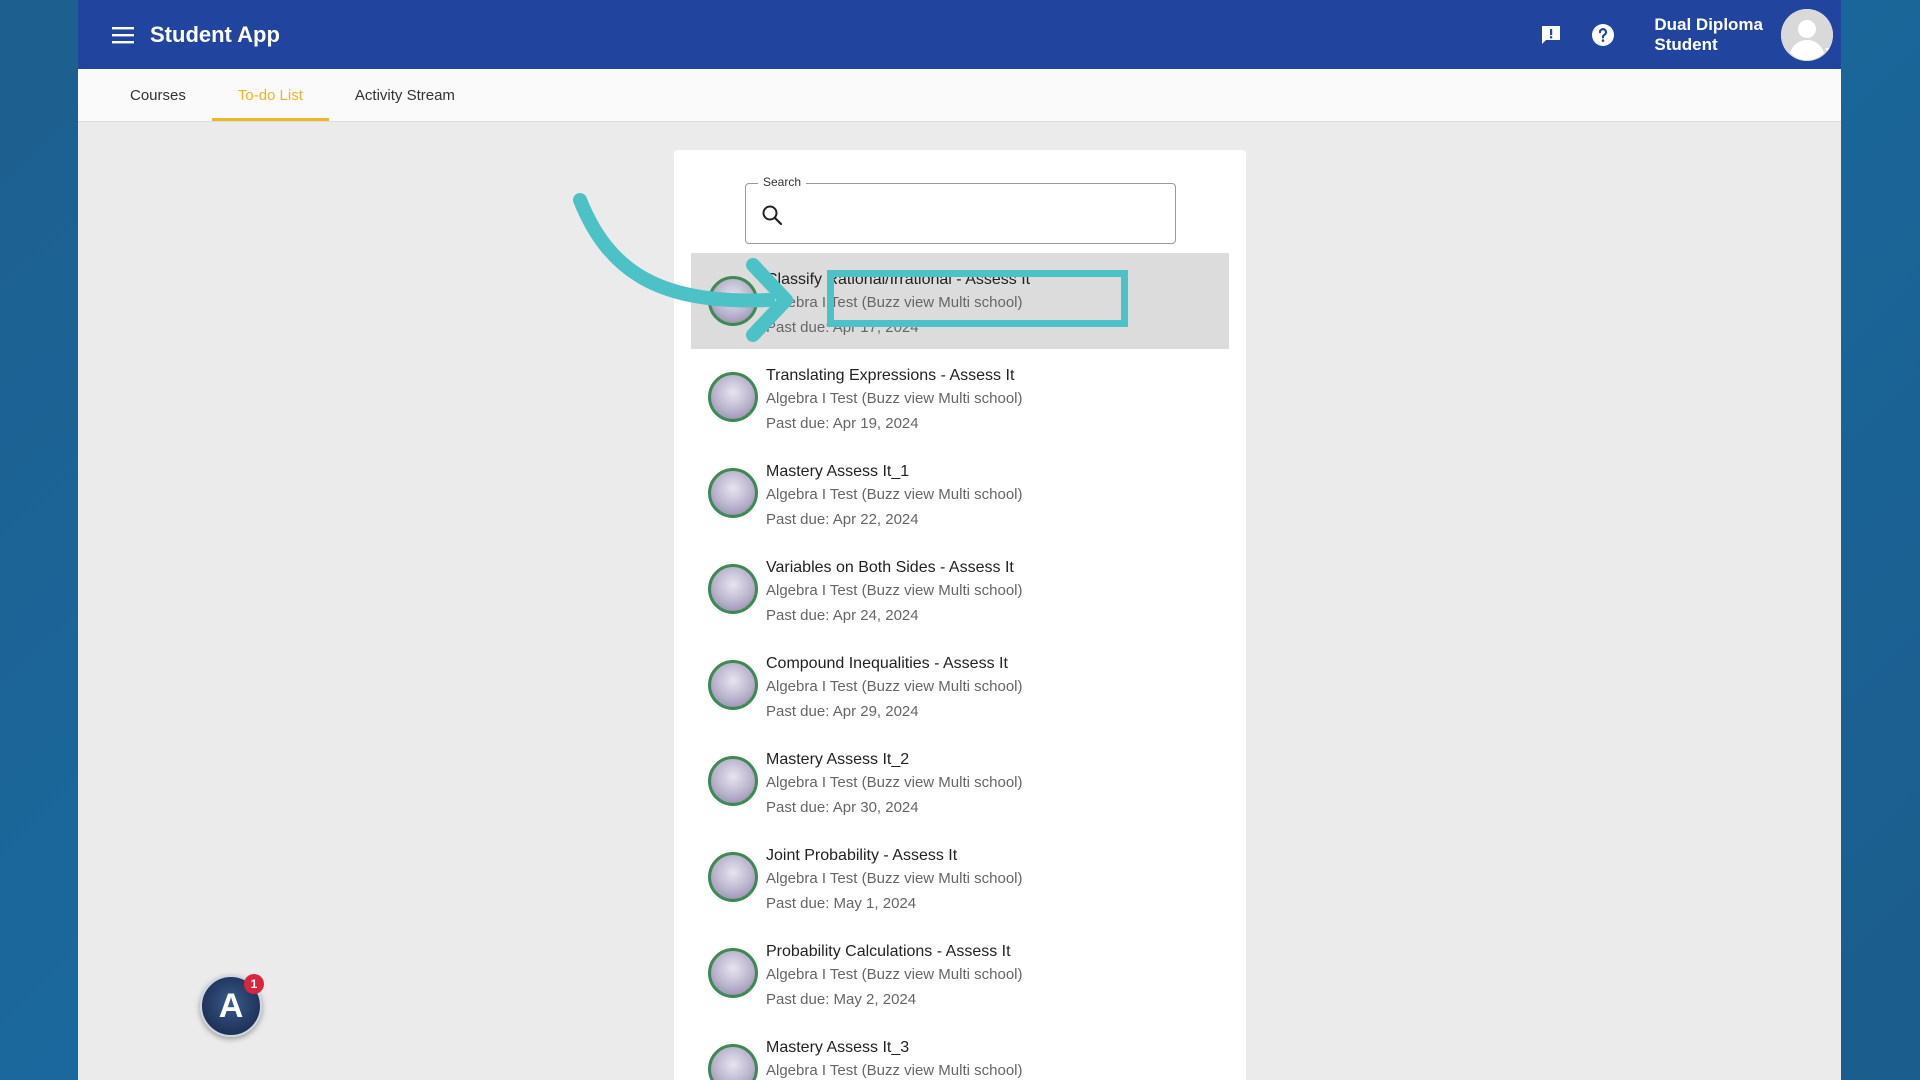  Describe the element at coordinates (838, 1047) in the screenshot. I see `item-title: Mastery Assess It_3` at that location.